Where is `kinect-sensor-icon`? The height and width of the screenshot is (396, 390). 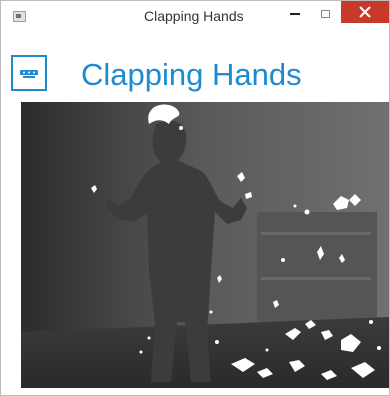
kinect-sensor-icon is located at coordinates (29, 73).